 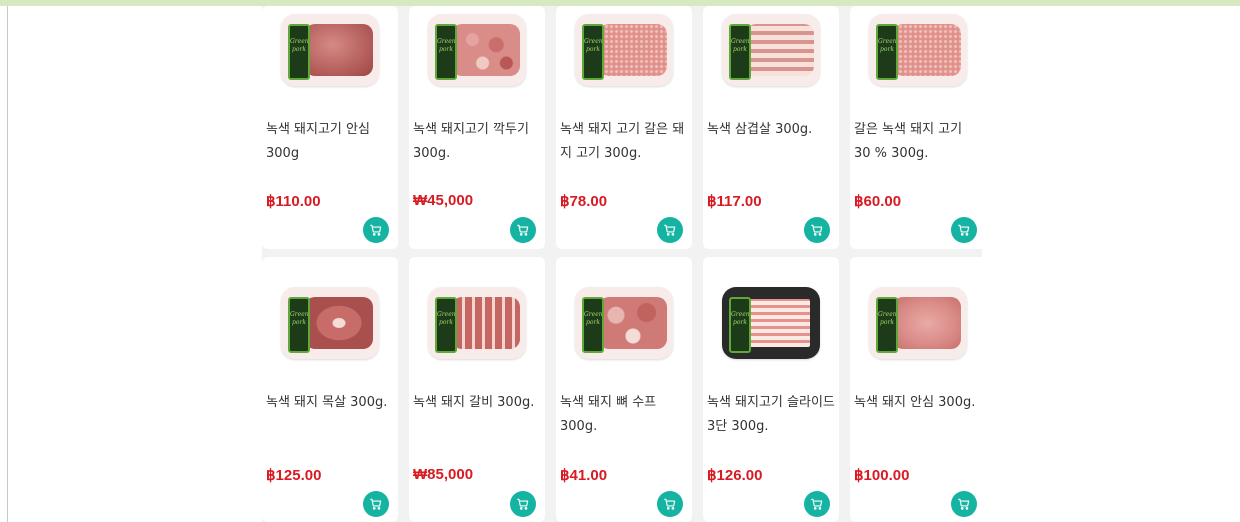 I want to click on product-card: Green pork 녹색 돼지고기 깍두기 300g. ₩45,000, so click(x=477, y=127).